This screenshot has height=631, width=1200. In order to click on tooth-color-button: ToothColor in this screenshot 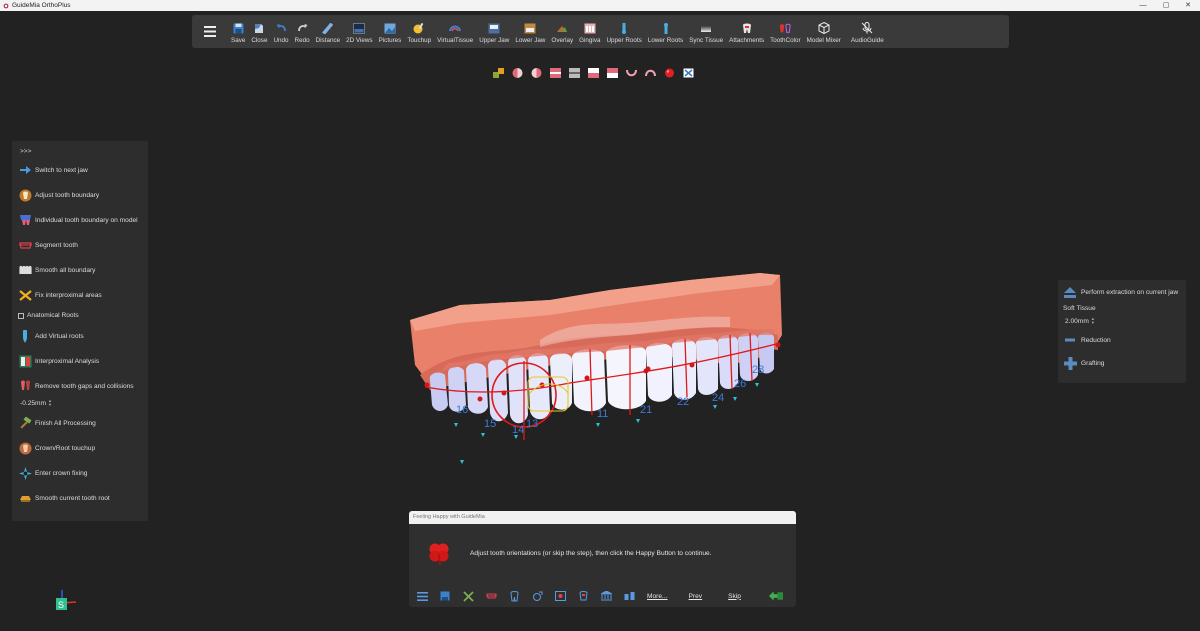, I will do `click(785, 31)`.